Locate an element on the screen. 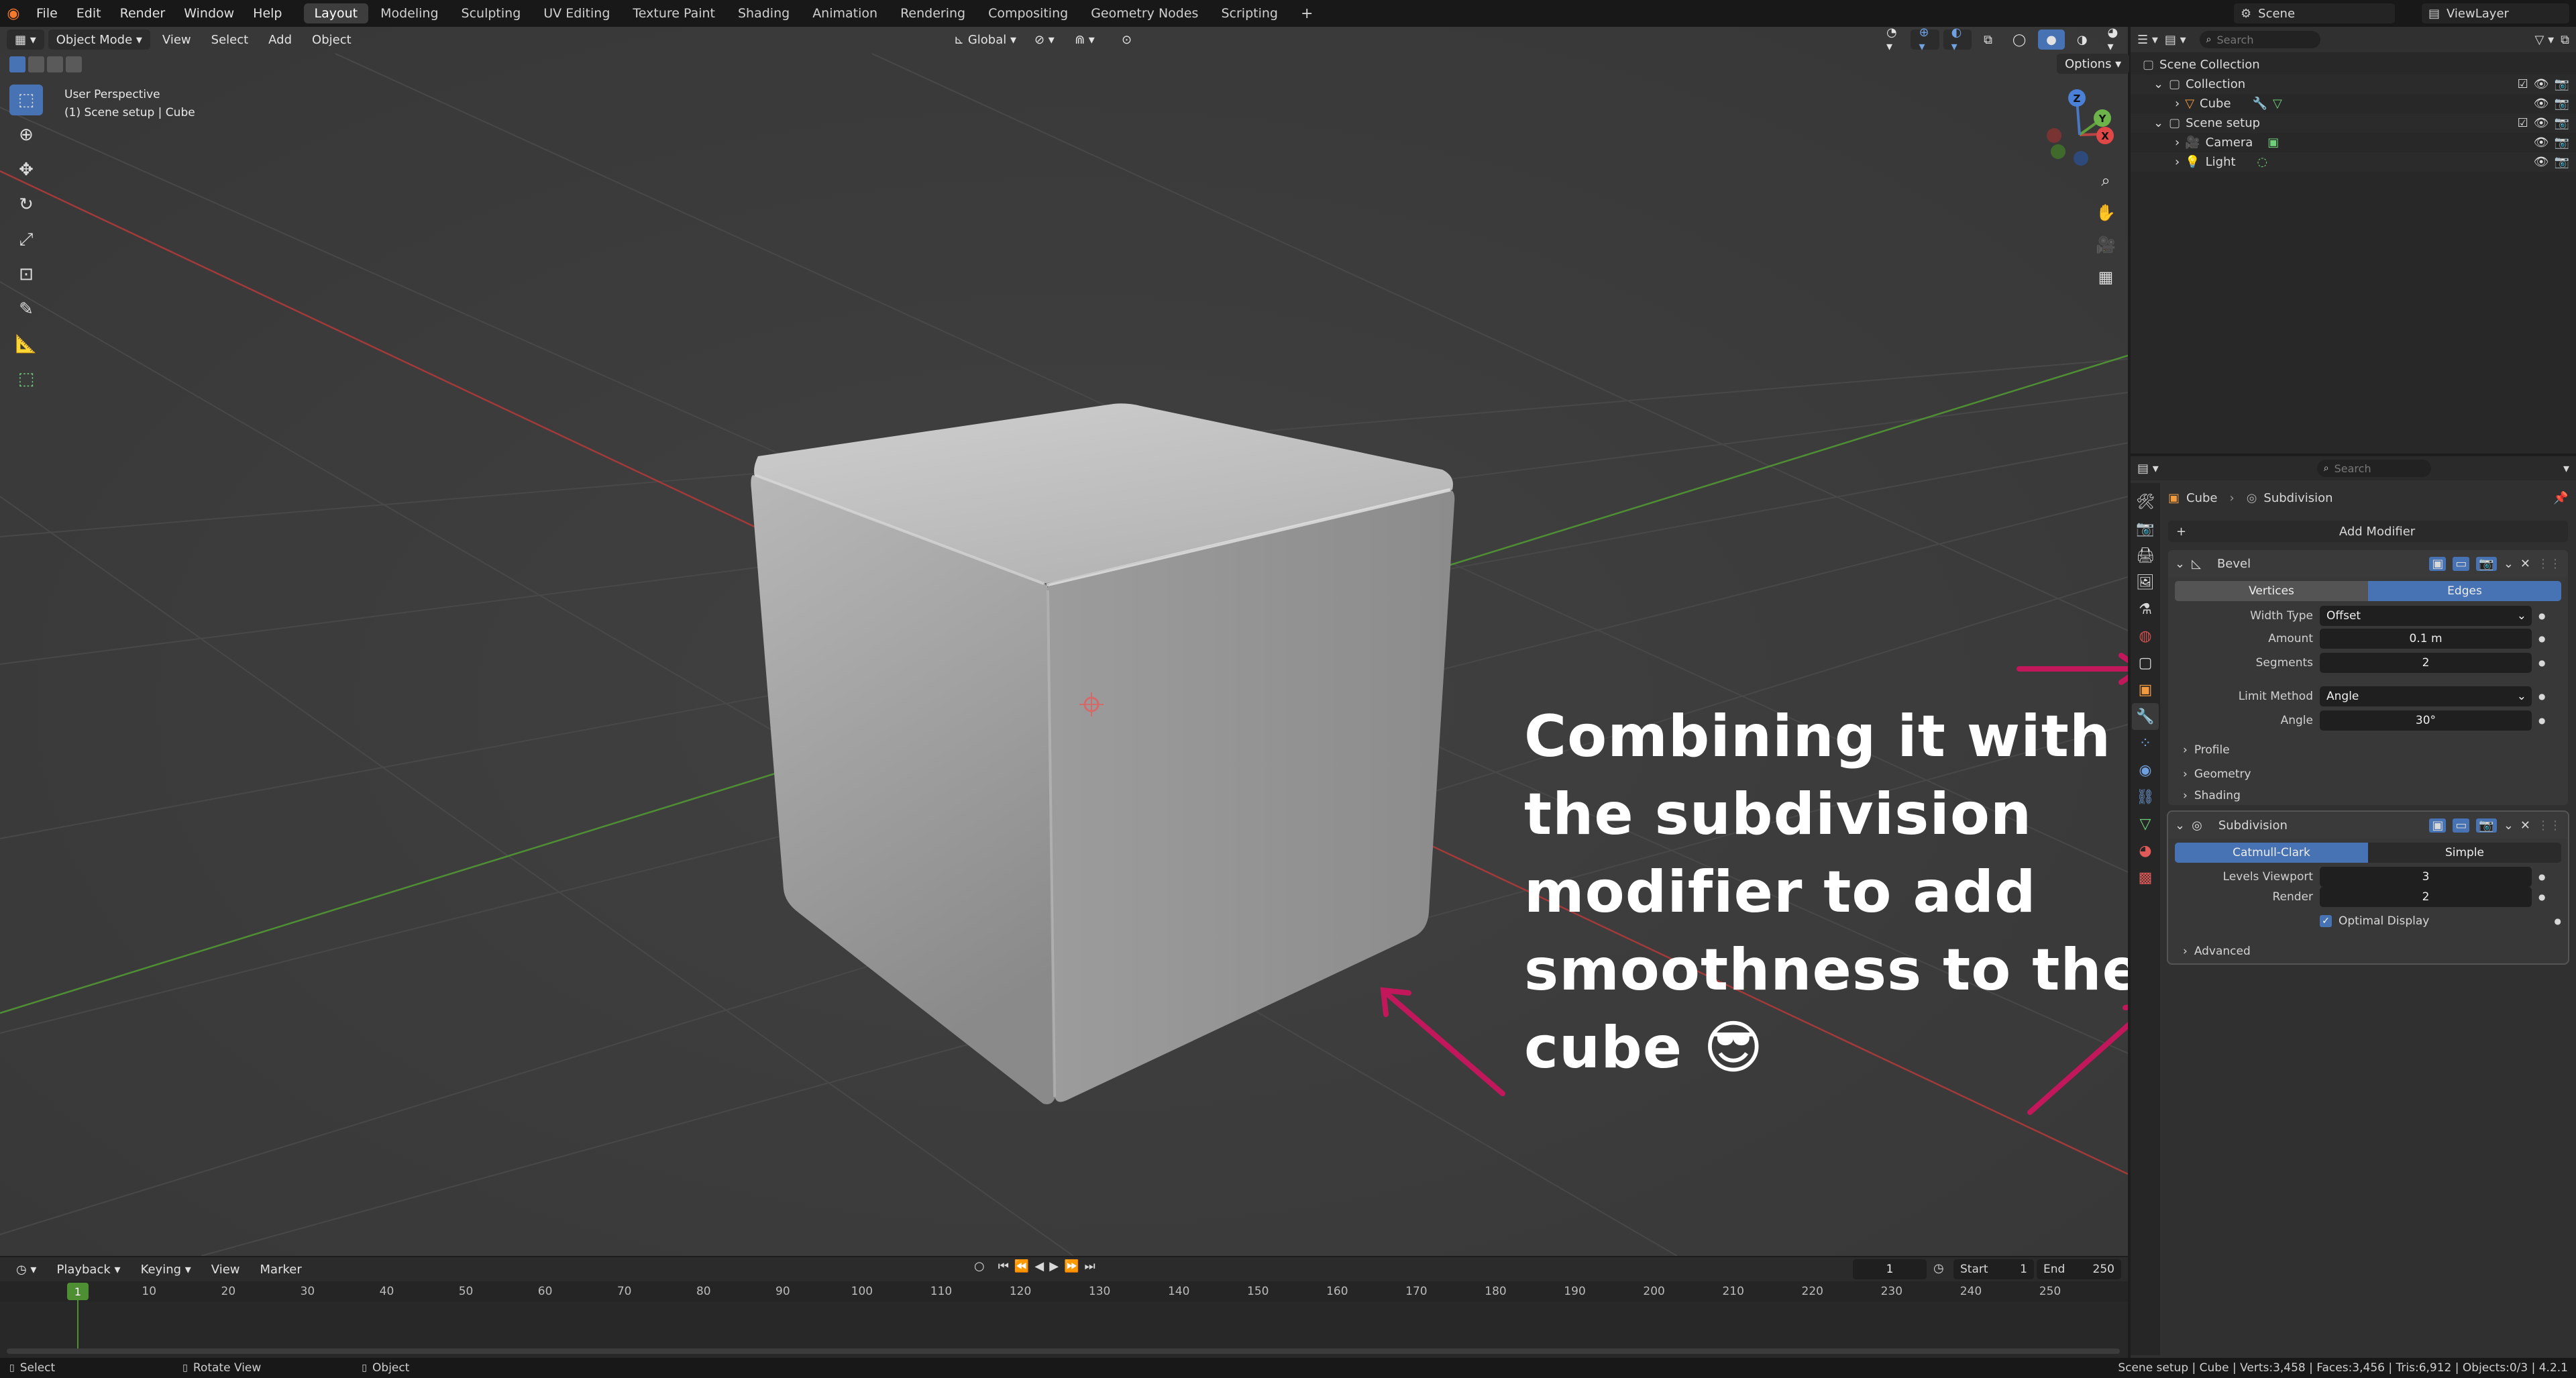 The image size is (2576, 1378). proportional-edit-icon: ⊙ is located at coordinates (1127, 40).